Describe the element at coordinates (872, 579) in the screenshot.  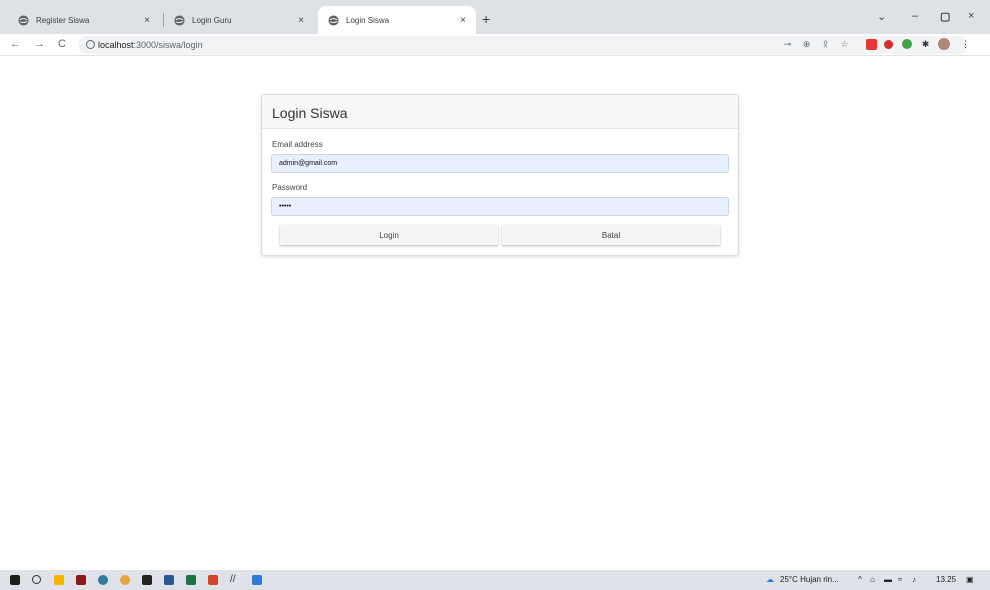
I see `network-icon: ⌂` at that location.